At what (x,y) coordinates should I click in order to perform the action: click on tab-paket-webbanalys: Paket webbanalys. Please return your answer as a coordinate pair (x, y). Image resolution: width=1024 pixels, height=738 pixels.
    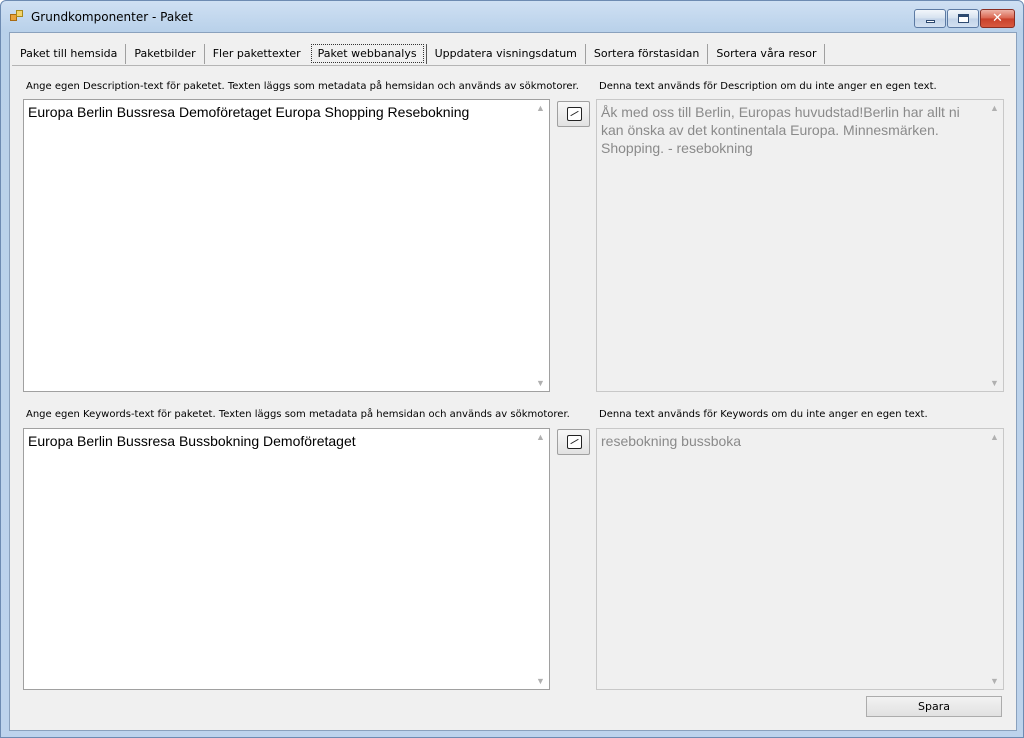
    Looking at the image, I should click on (367, 53).